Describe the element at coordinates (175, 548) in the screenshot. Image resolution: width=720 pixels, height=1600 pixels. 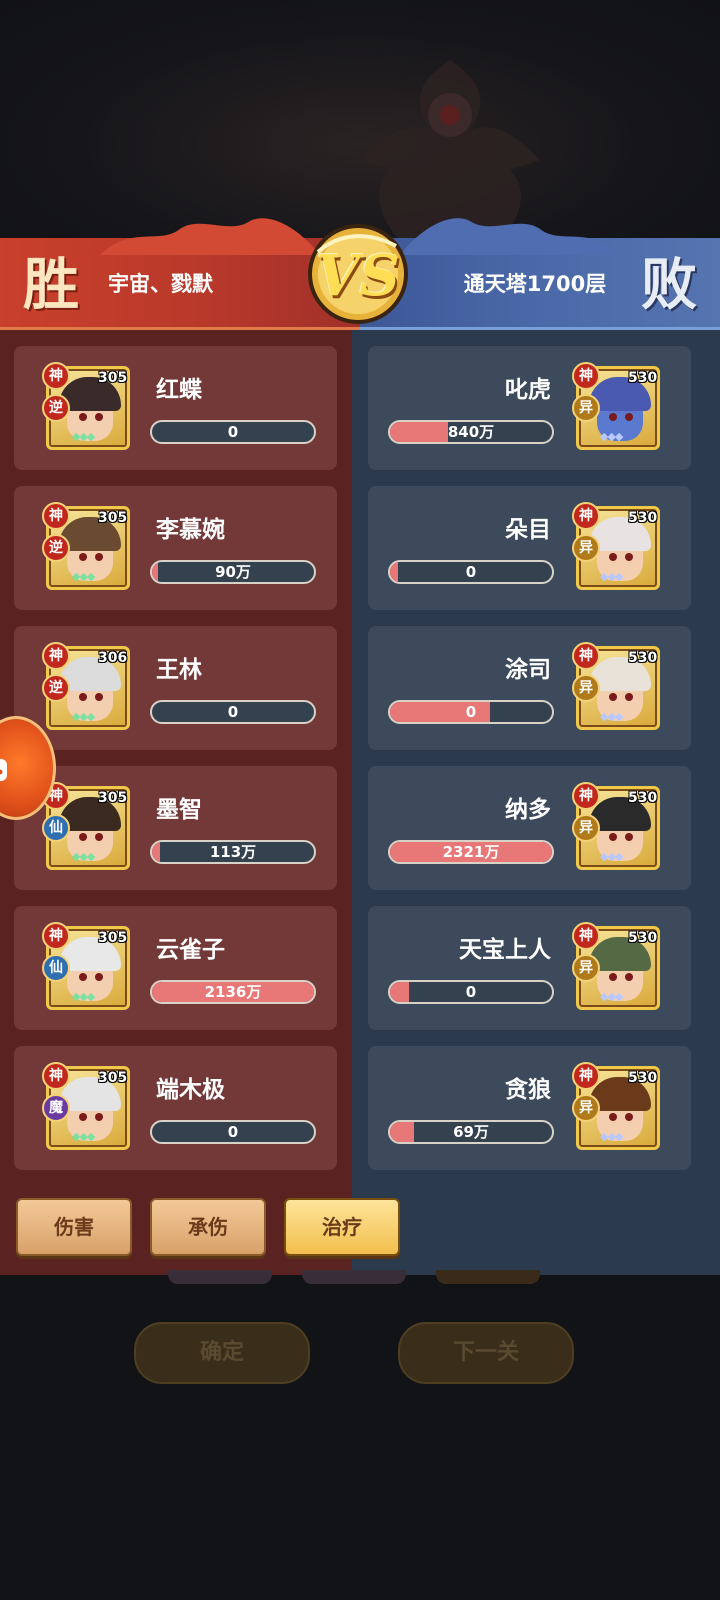
I see `hero-stat-card: 神逆 305 ◆◆◆ 李慕婉 90万` at that location.